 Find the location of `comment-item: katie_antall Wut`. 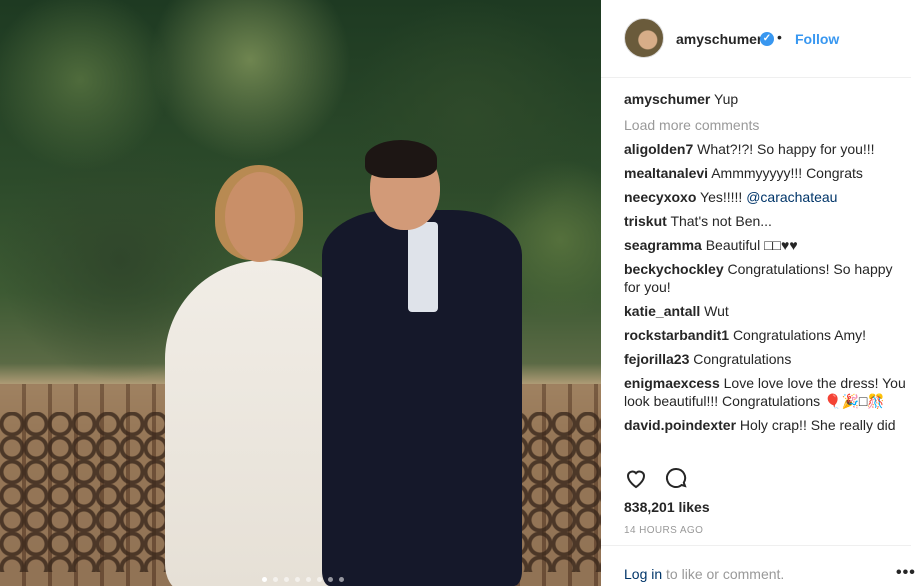

comment-item: katie_antall Wut is located at coordinates (766, 311).